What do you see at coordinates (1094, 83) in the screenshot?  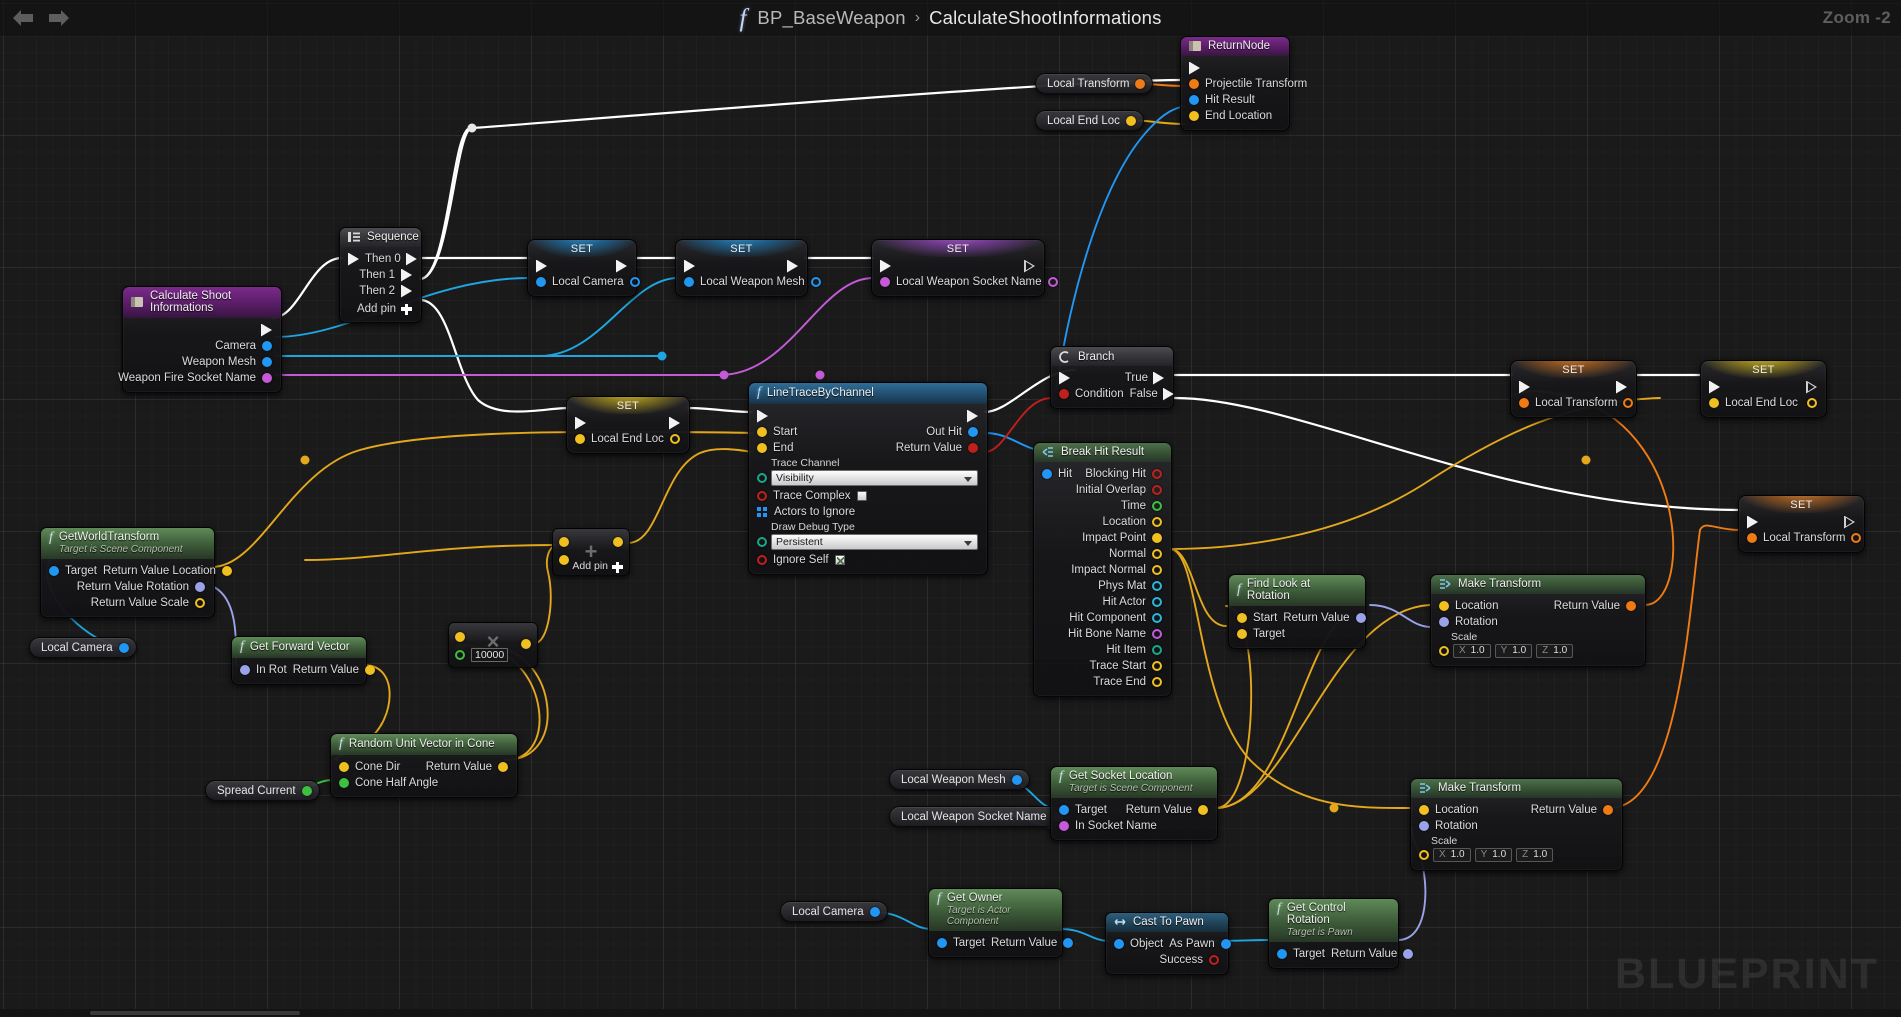 I see `variable-local-transform: Local Transform` at bounding box center [1094, 83].